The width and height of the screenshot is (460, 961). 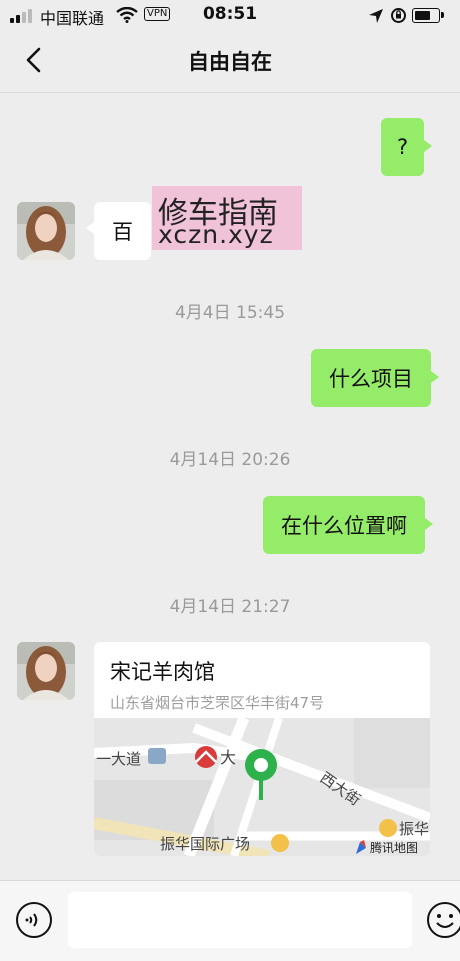 I want to click on message-bubble-sent: 什么项目, so click(x=375, y=378).